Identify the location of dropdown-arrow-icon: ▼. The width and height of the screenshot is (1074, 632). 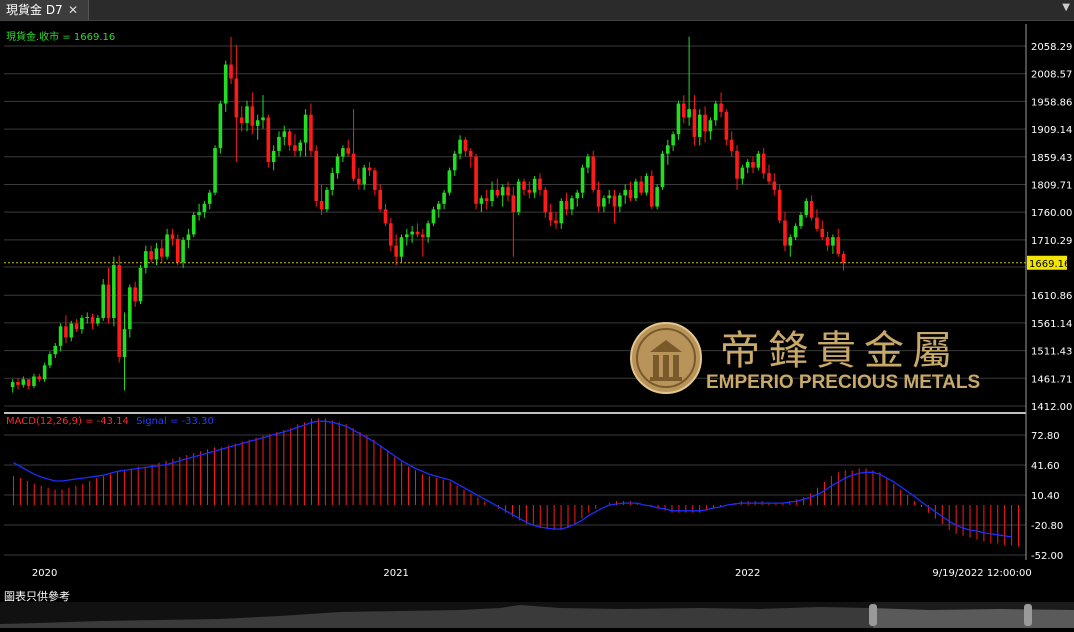
(1066, 7).